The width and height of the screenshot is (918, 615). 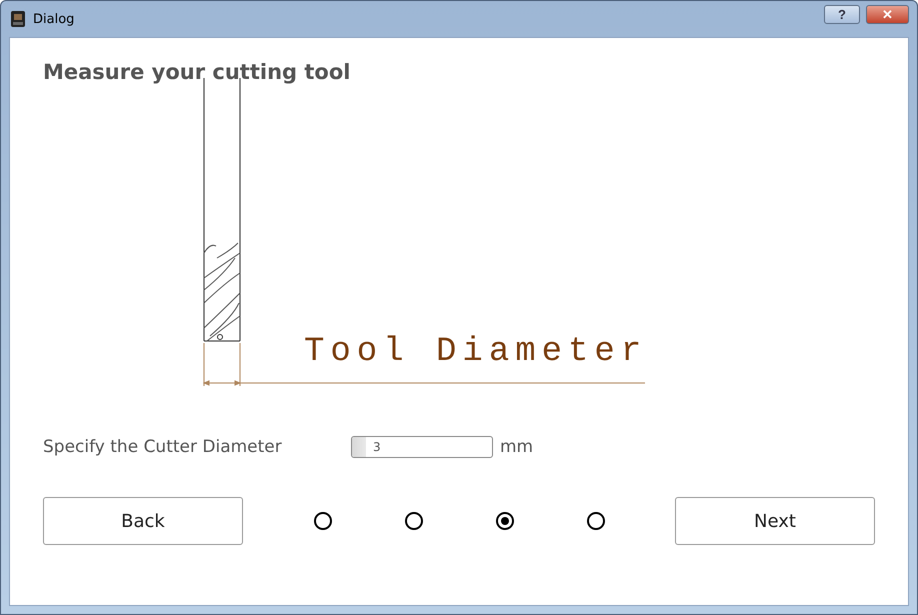 I want to click on field-label: Specify the Cutter Diameter, so click(x=163, y=447).